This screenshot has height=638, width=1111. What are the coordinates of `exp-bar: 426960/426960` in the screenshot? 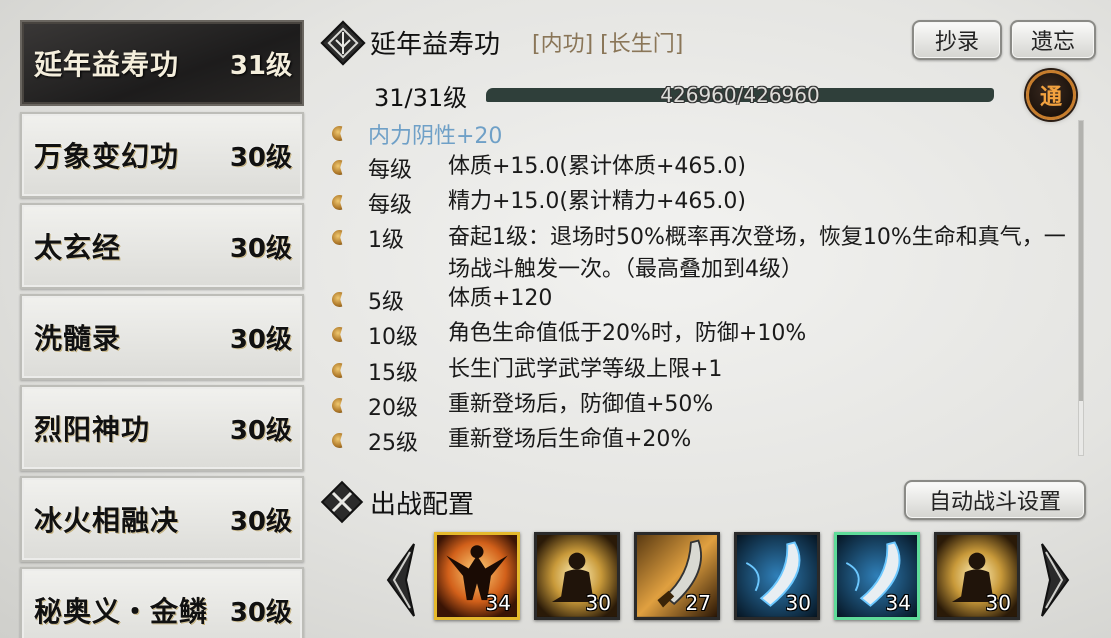 It's located at (740, 95).